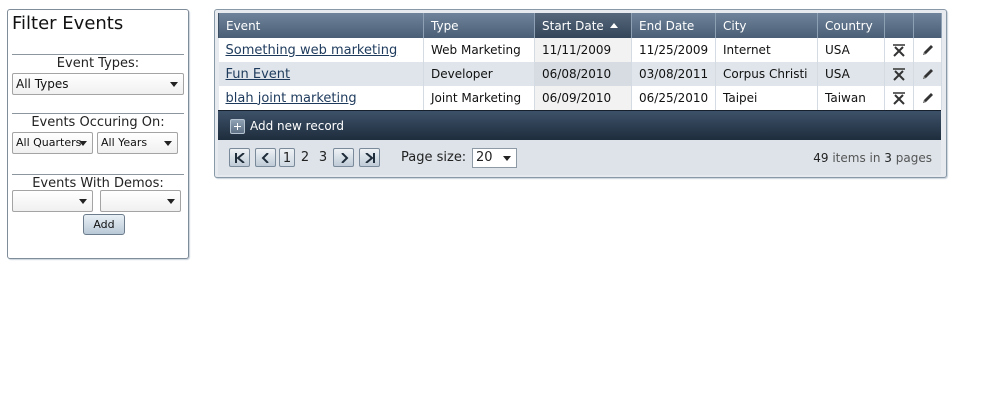  Describe the element at coordinates (258, 74) in the screenshot. I see `event-link: Fun Event` at that location.